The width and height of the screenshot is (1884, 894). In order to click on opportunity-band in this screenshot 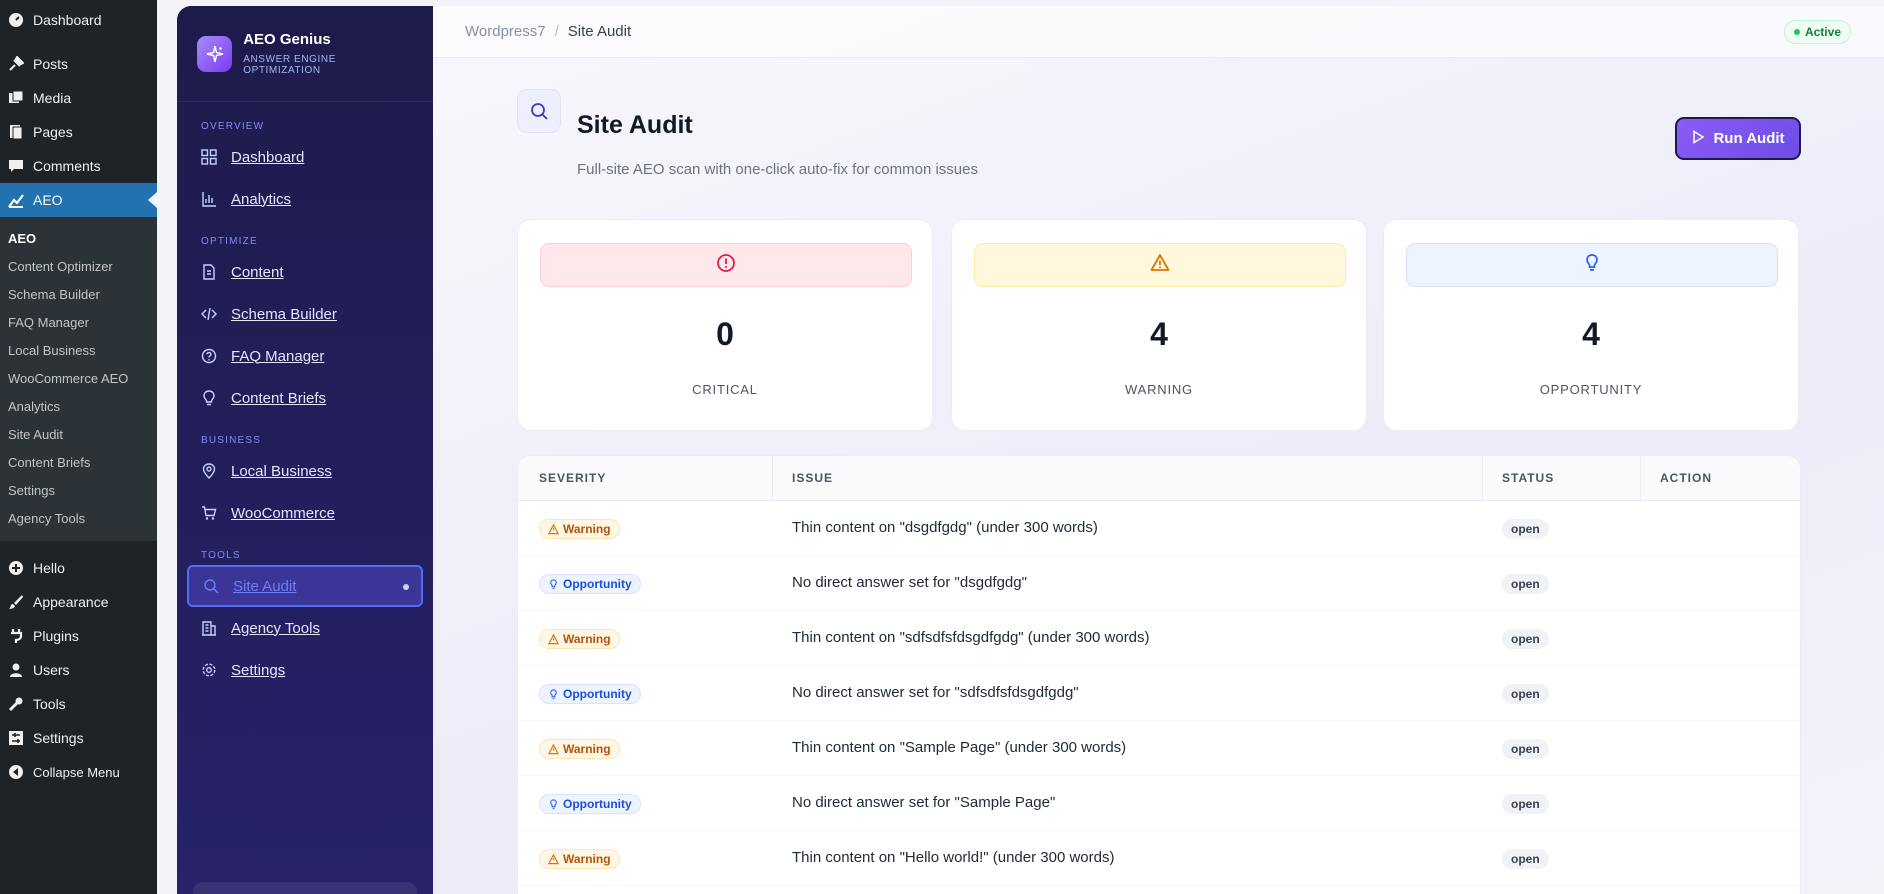, I will do `click(1592, 265)`.